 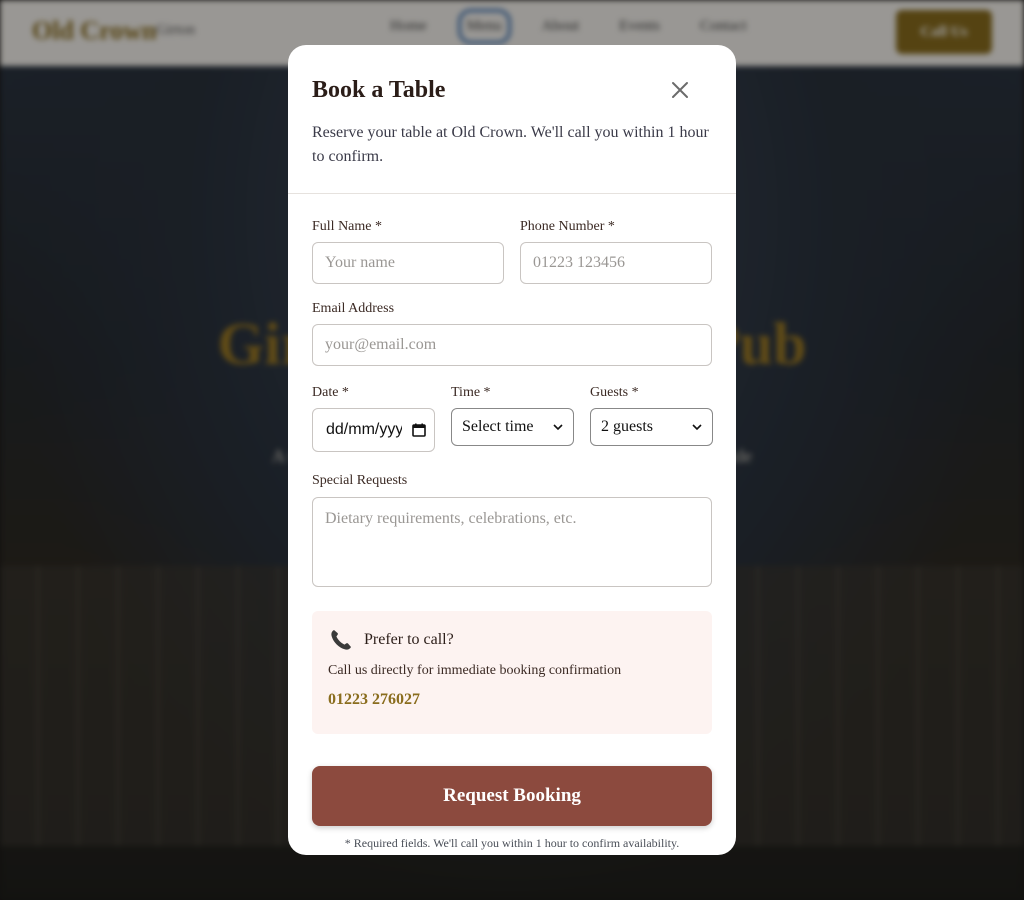 What do you see at coordinates (409, 639) in the screenshot?
I see `call-box-title: Prefer to call?` at bounding box center [409, 639].